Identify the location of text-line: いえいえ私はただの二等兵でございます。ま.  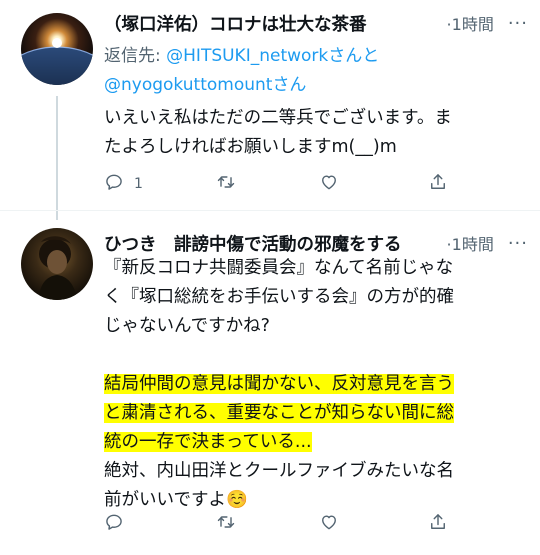
(278, 118).